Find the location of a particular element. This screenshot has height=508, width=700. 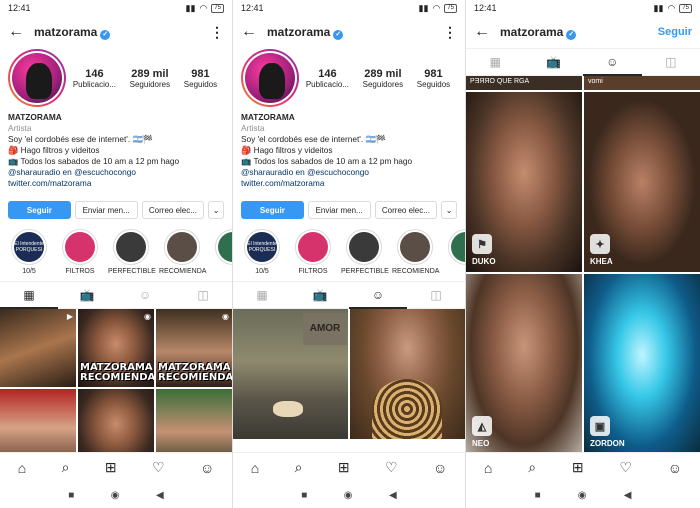

bottom-nav: ⌂ ⌕ ⊞ ♡ ☺ is located at coordinates (349, 467).